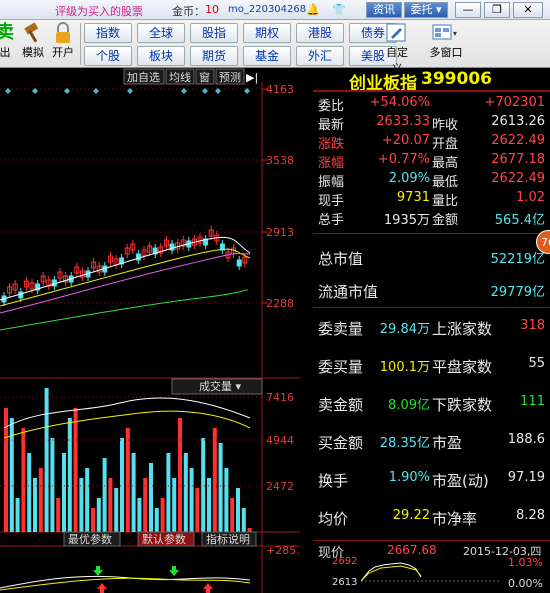 Image resolution: width=550 pixels, height=593 pixels. What do you see at coordinates (431, 81) in the screenshot?
I see `index-header: 创业板指 399006` at bounding box center [431, 81].